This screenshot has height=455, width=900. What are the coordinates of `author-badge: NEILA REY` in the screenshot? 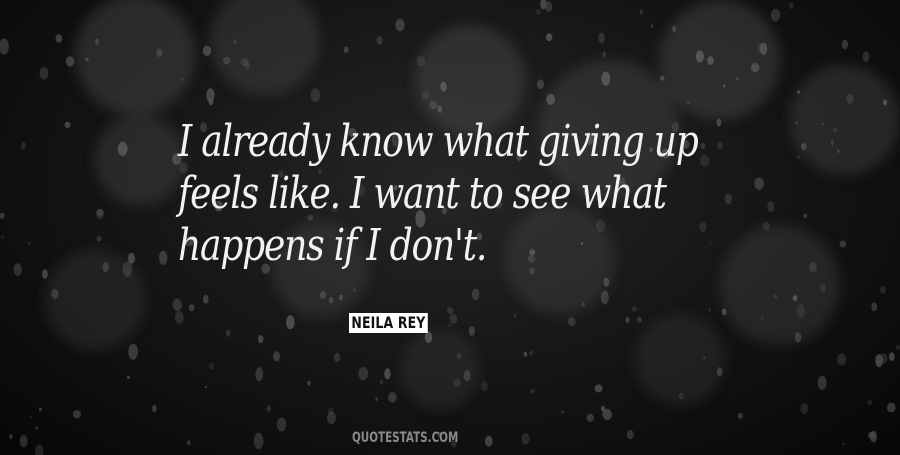 It's located at (388, 323).